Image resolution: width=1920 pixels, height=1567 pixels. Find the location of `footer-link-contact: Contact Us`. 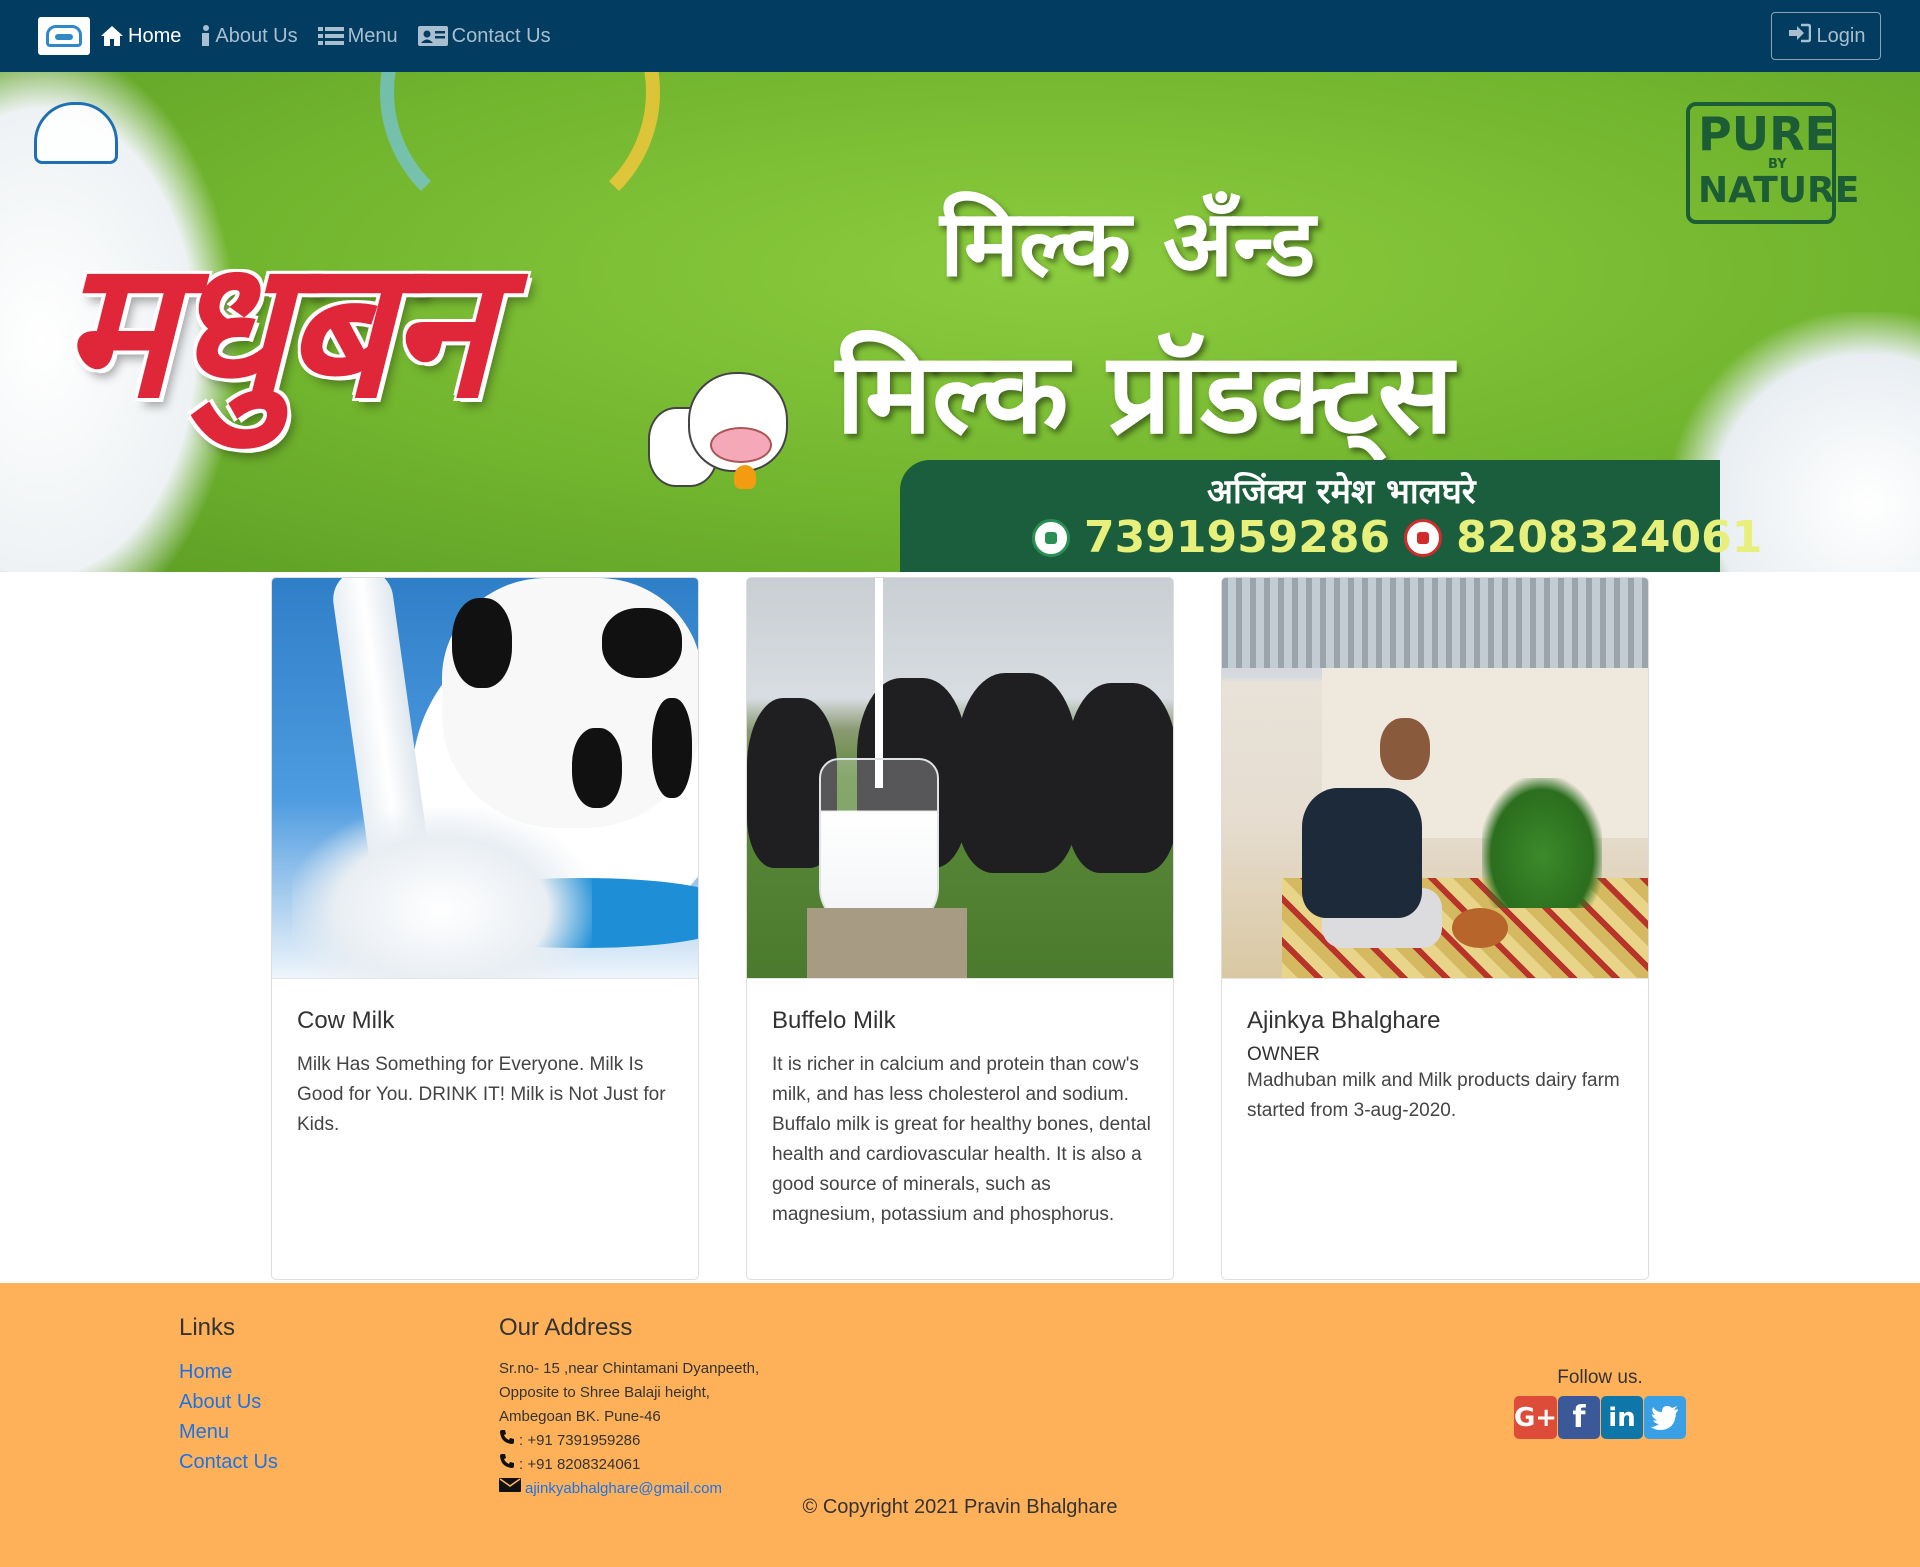

footer-link-contact: Contact Us is located at coordinates (228, 1462).